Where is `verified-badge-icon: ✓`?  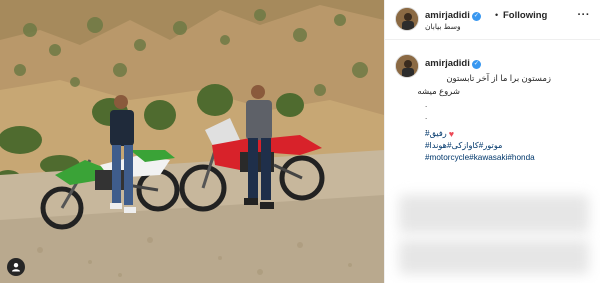 verified-badge-icon: ✓ is located at coordinates (476, 16).